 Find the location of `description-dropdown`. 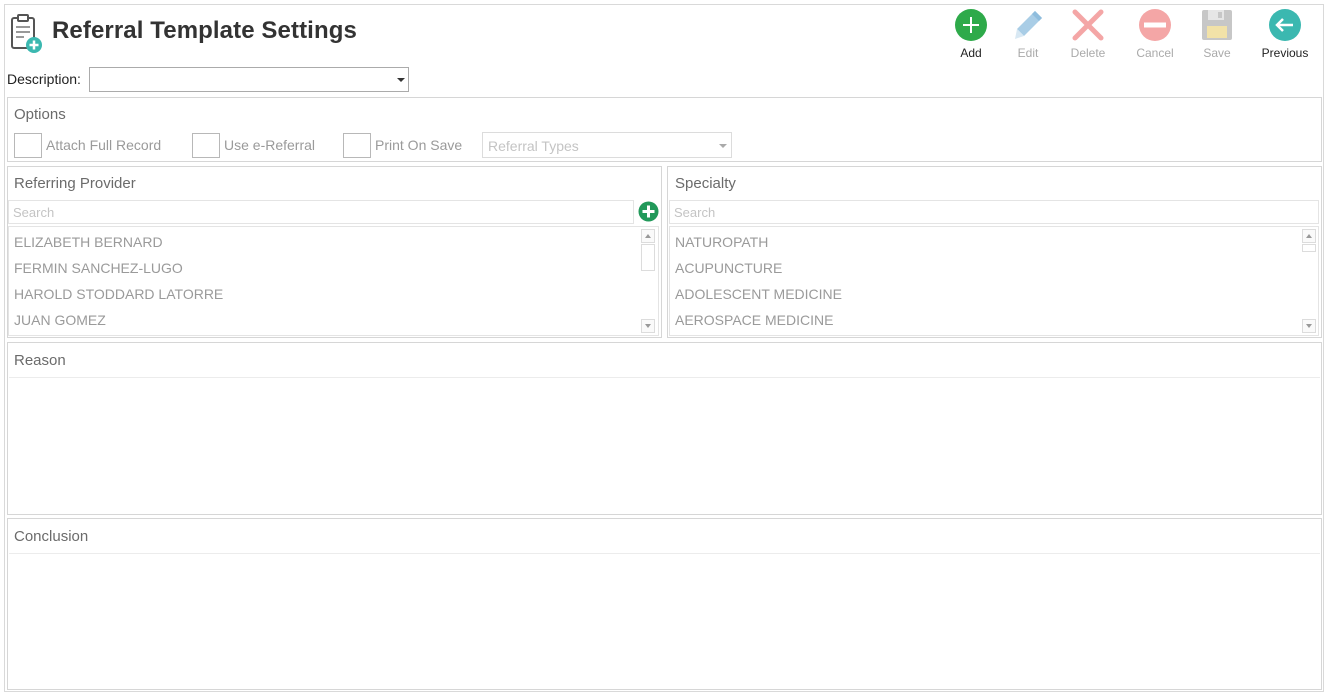

description-dropdown is located at coordinates (249, 79).